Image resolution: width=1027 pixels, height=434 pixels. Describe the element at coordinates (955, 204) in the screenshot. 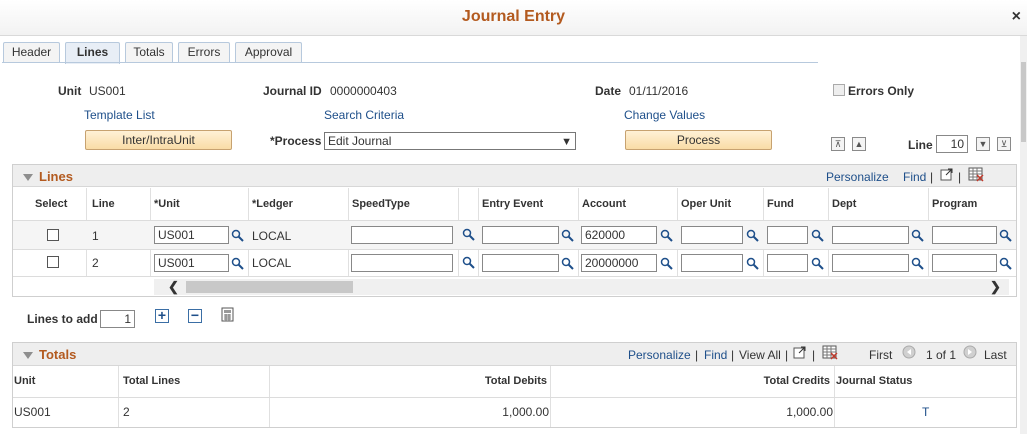

I see `col-program: Program` at that location.